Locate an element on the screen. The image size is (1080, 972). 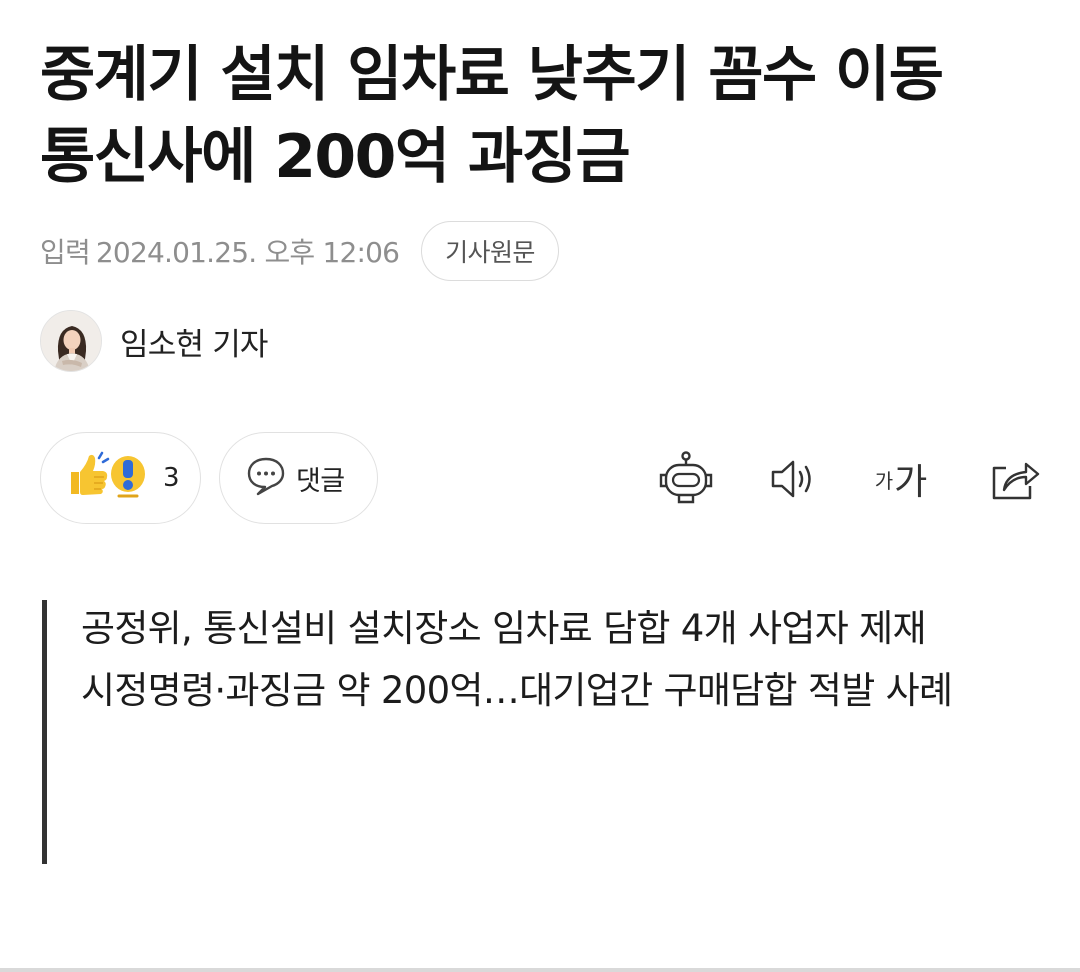
author-name: 임소현 기자 is located at coordinates (194, 344).